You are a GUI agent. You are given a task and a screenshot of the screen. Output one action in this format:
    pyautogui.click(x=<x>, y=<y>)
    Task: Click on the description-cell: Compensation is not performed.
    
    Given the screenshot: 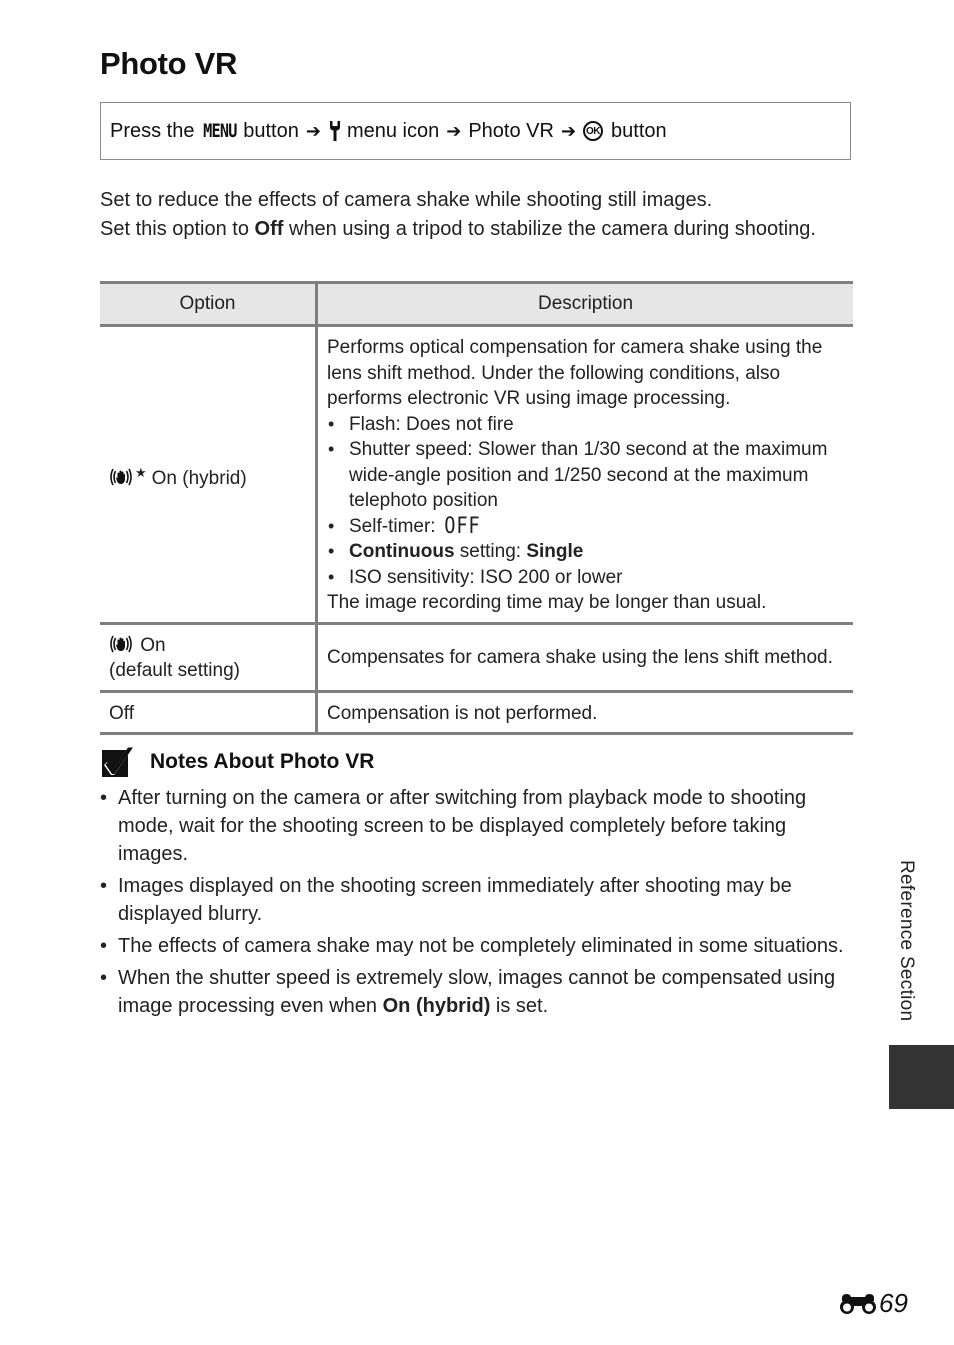 What is the action you would take?
    pyautogui.click(x=584, y=713)
    